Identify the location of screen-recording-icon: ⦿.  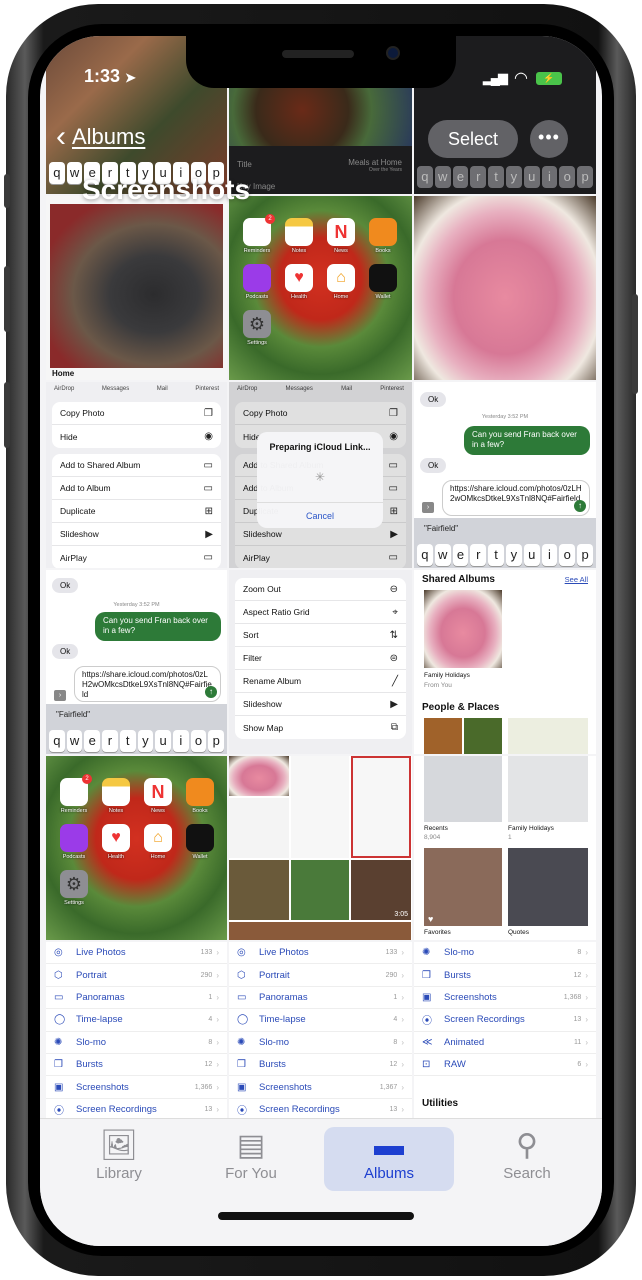
(427, 1022).